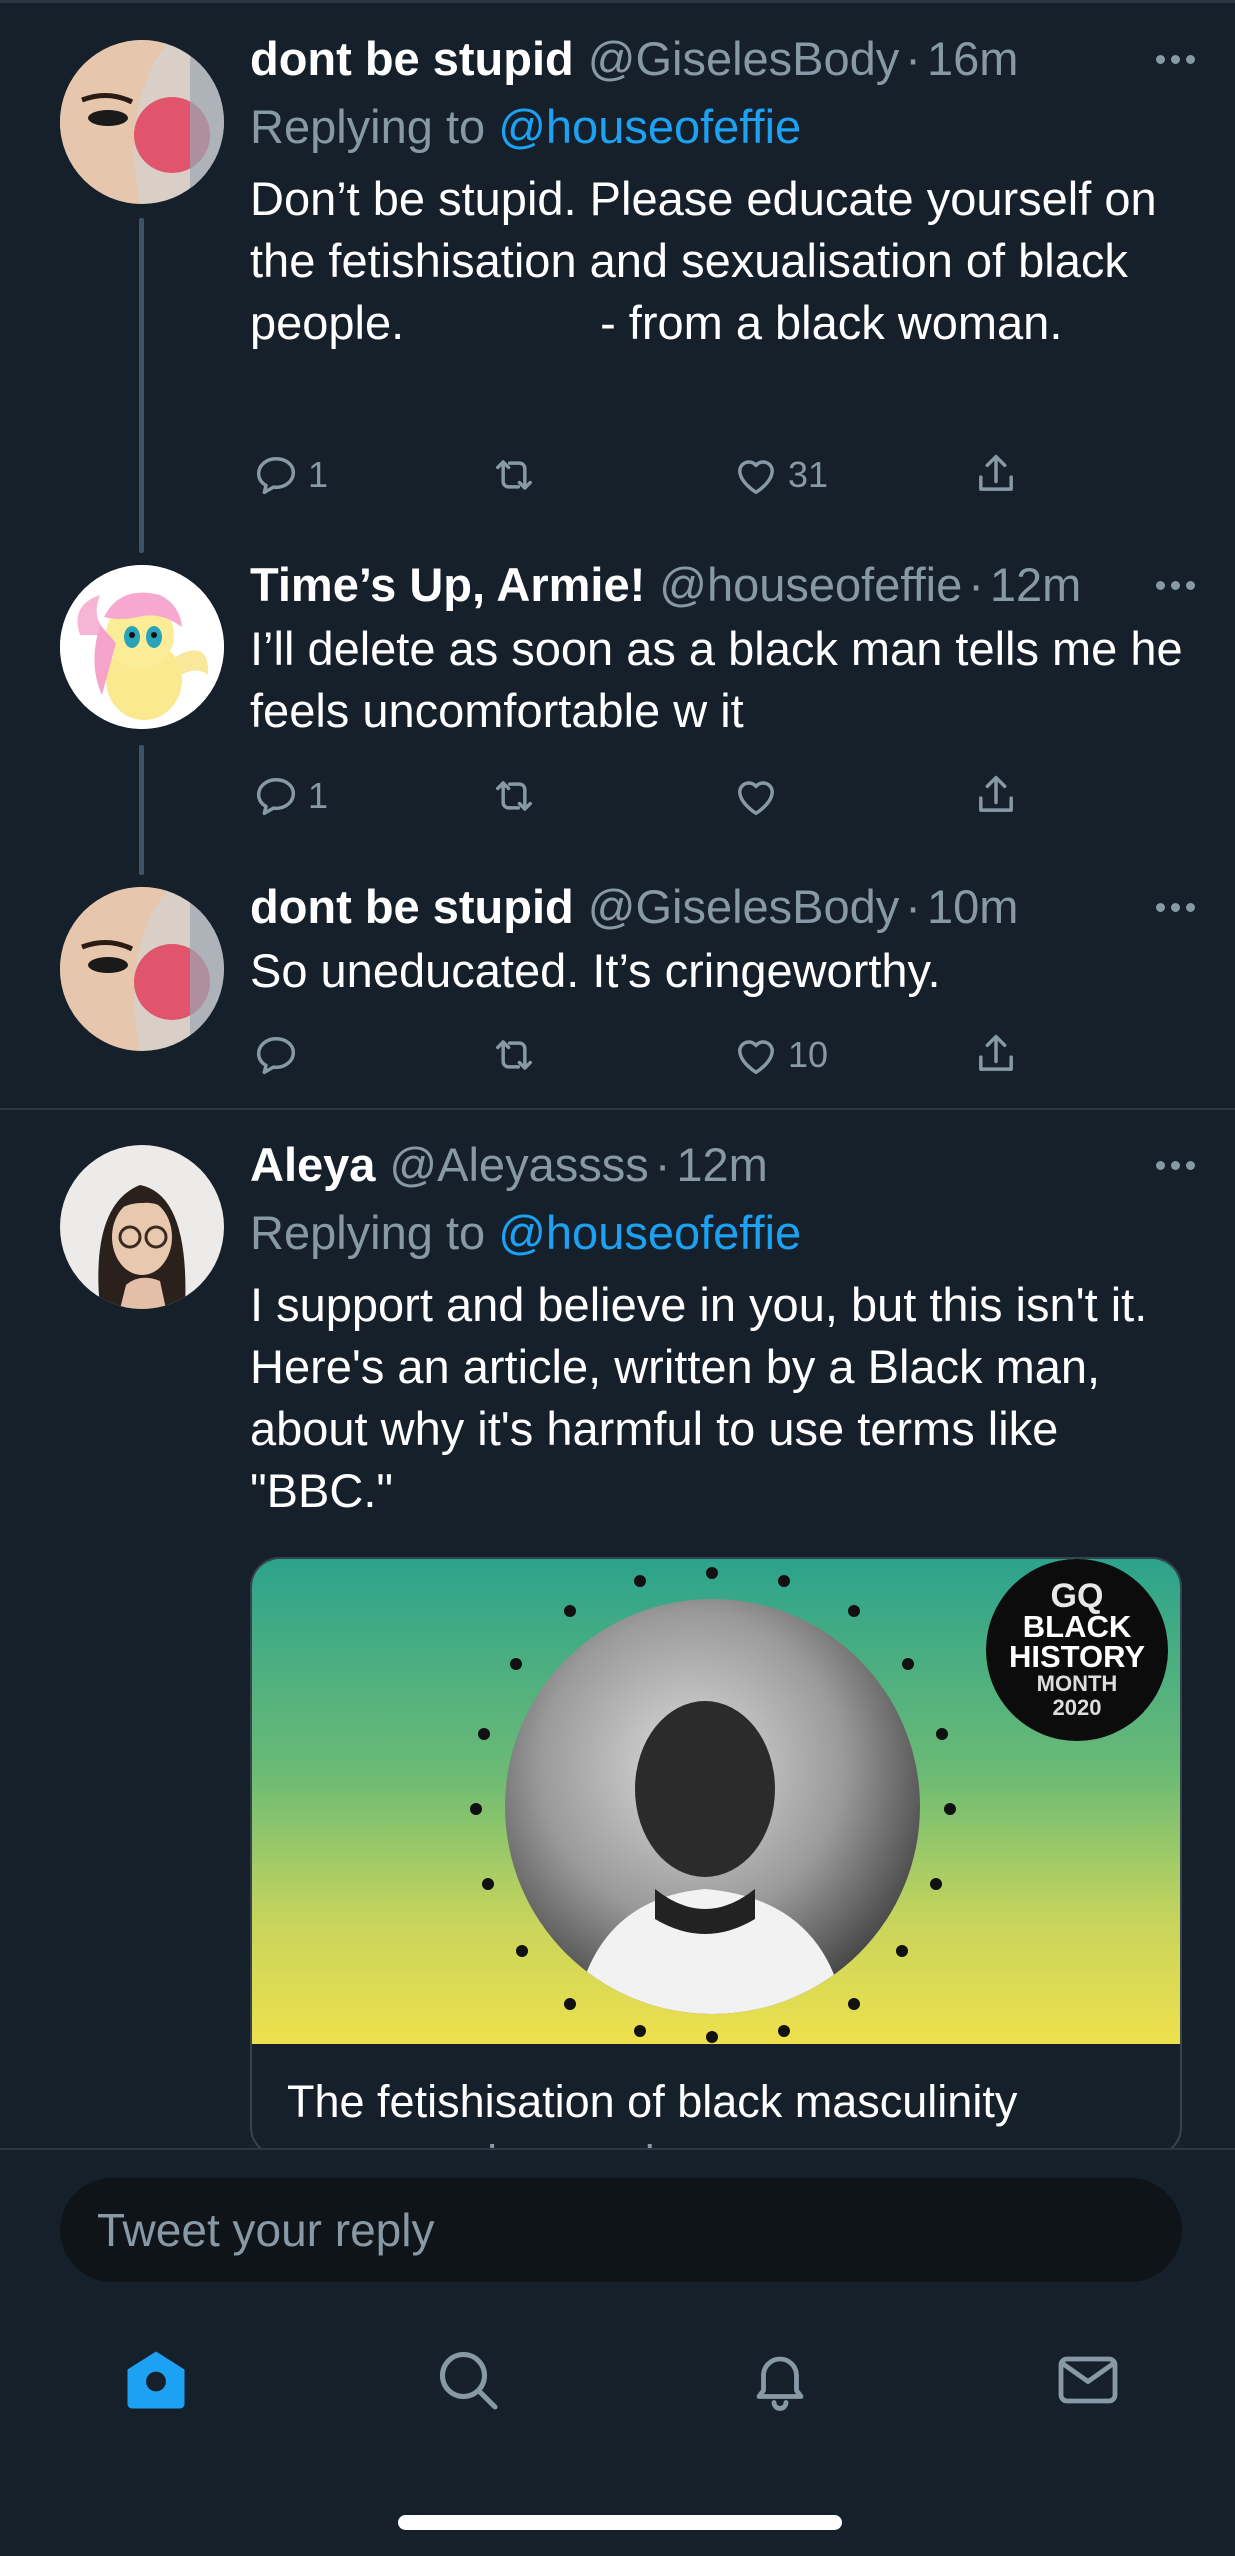 Image resolution: width=1235 pixels, height=2556 pixels. I want to click on tab-search, so click(468, 2380).